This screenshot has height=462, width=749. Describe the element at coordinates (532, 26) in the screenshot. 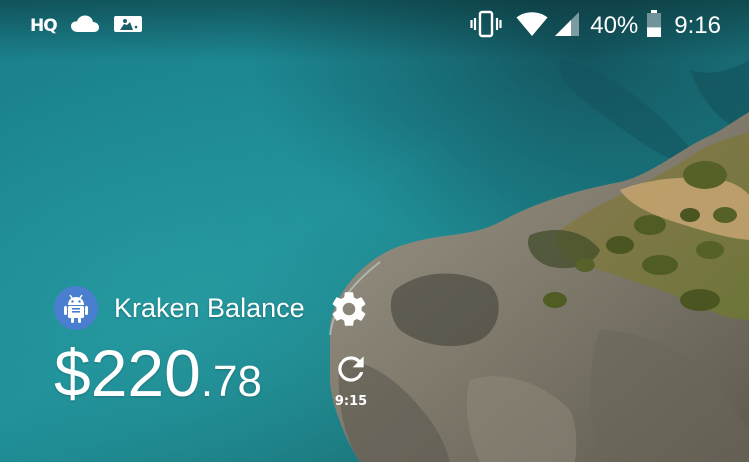

I see `wifi-icon` at that location.